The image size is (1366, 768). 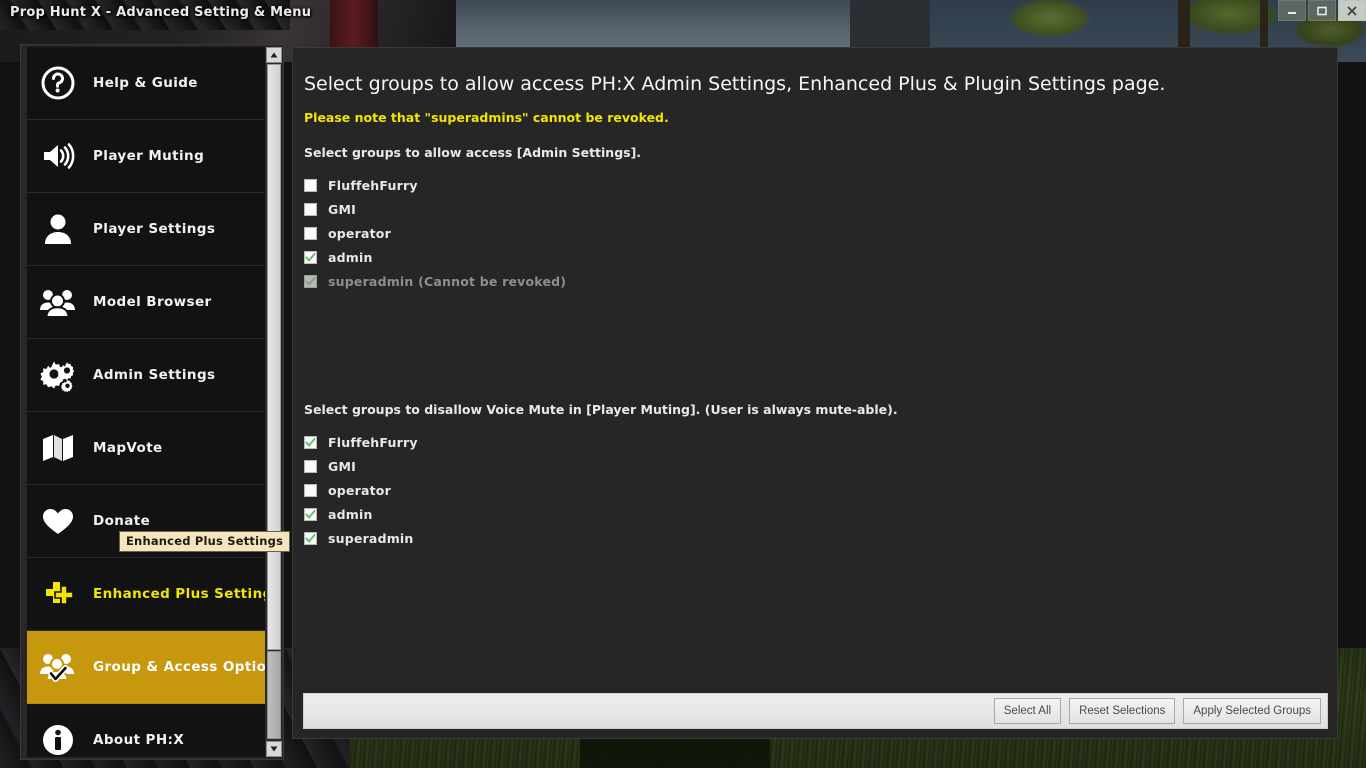 What do you see at coordinates (371, 538) in the screenshot?
I see `checkbox-label: superadmin` at bounding box center [371, 538].